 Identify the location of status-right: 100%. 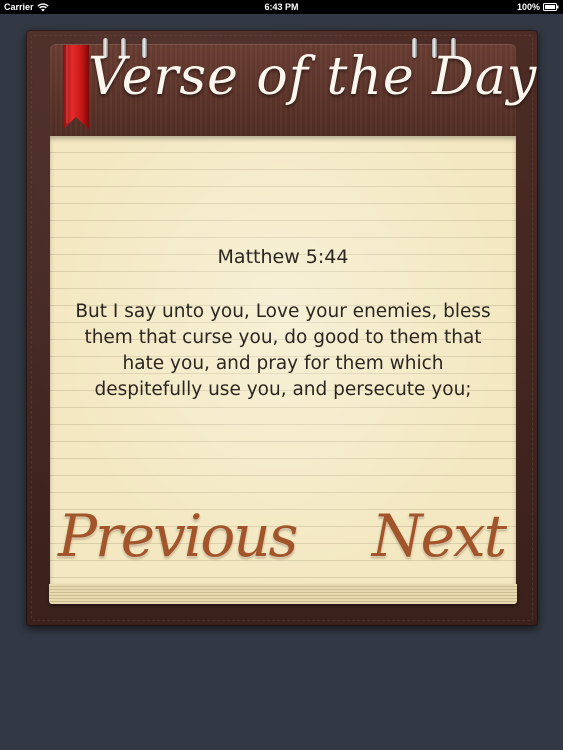
(538, 7).